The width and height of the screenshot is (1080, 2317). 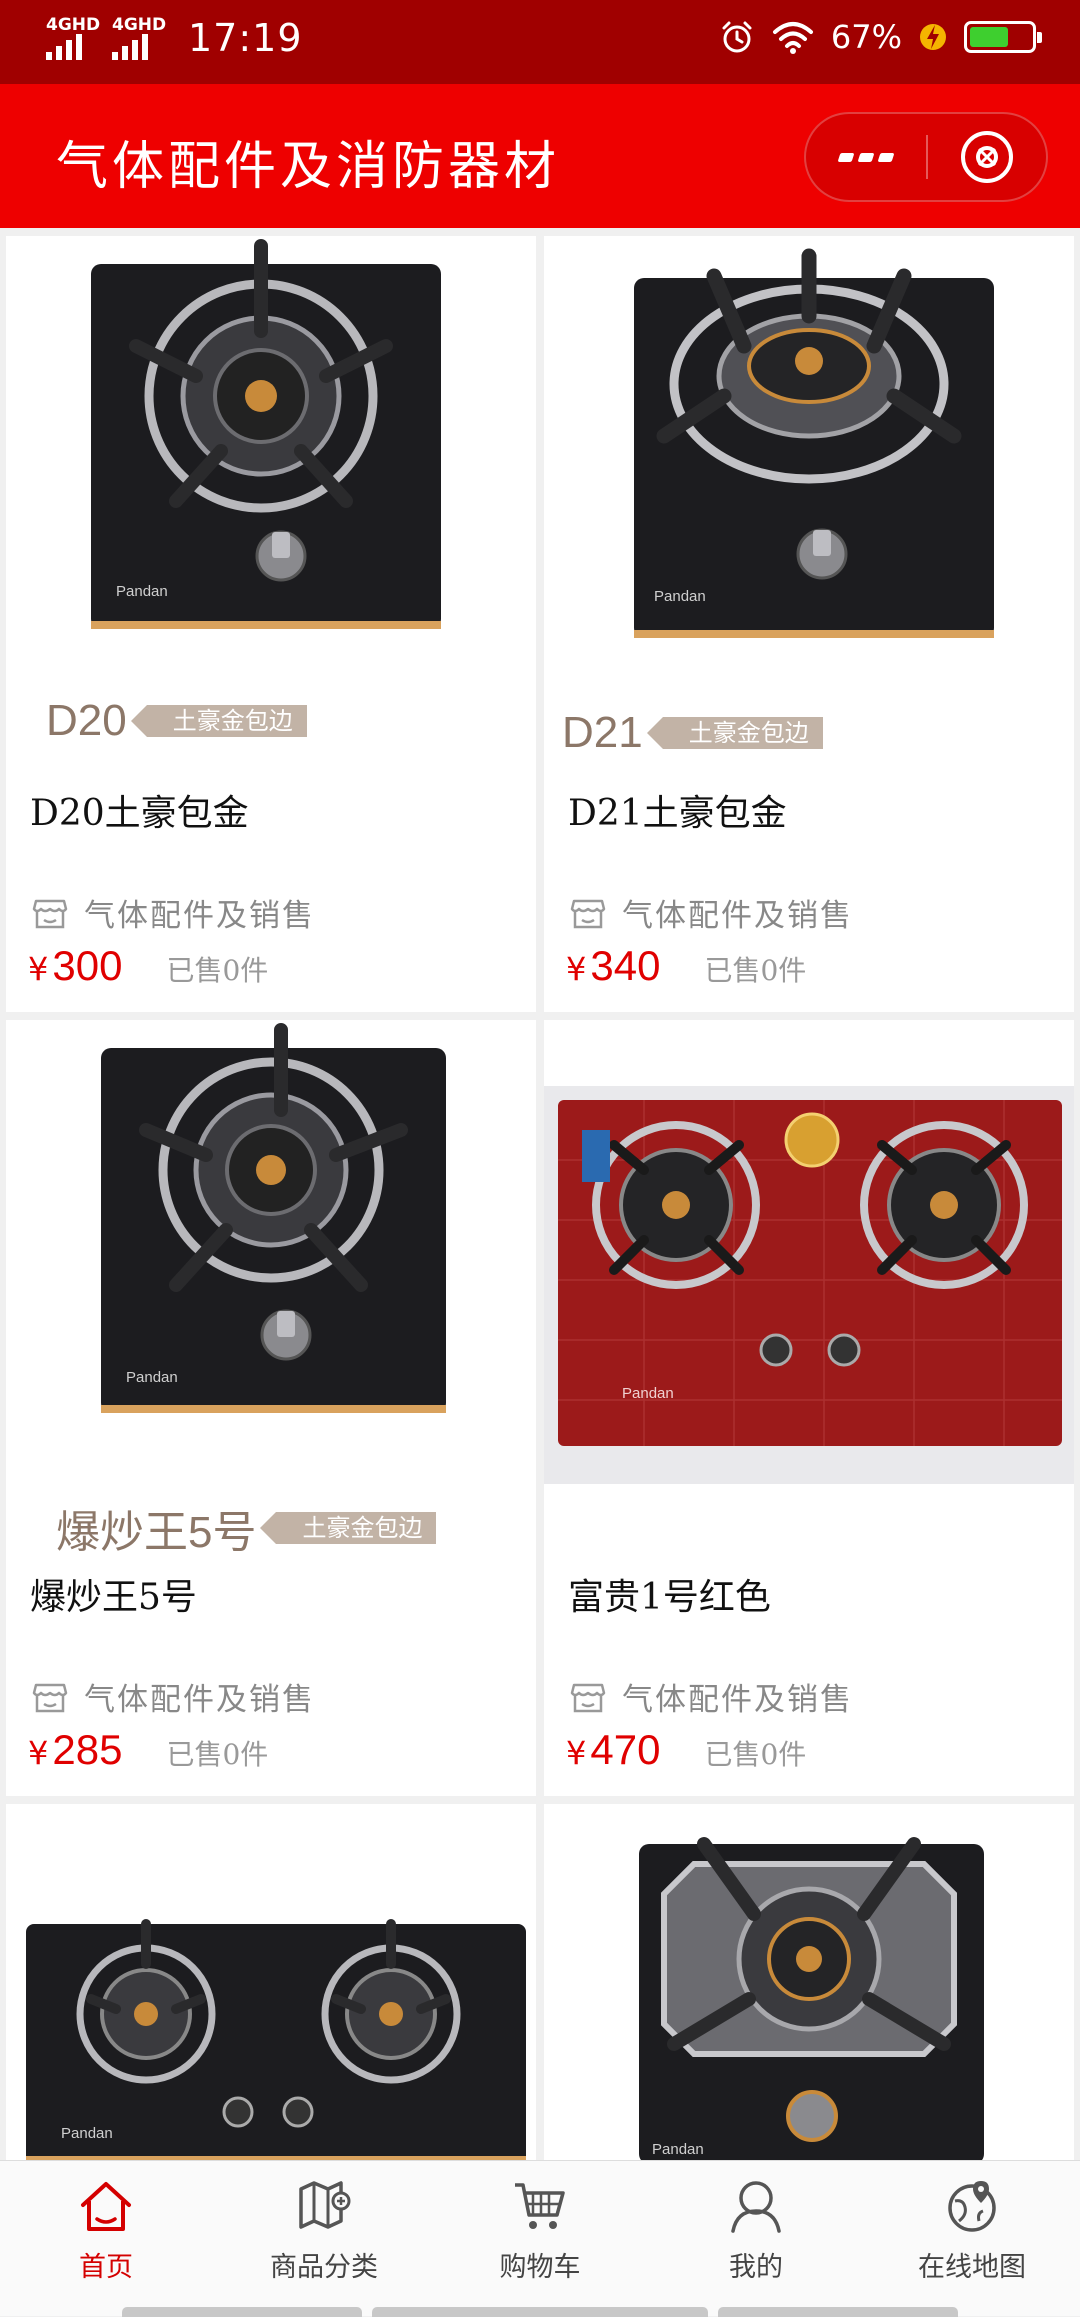 I want to click on globe-pin-icon, so click(x=972, y=2206).